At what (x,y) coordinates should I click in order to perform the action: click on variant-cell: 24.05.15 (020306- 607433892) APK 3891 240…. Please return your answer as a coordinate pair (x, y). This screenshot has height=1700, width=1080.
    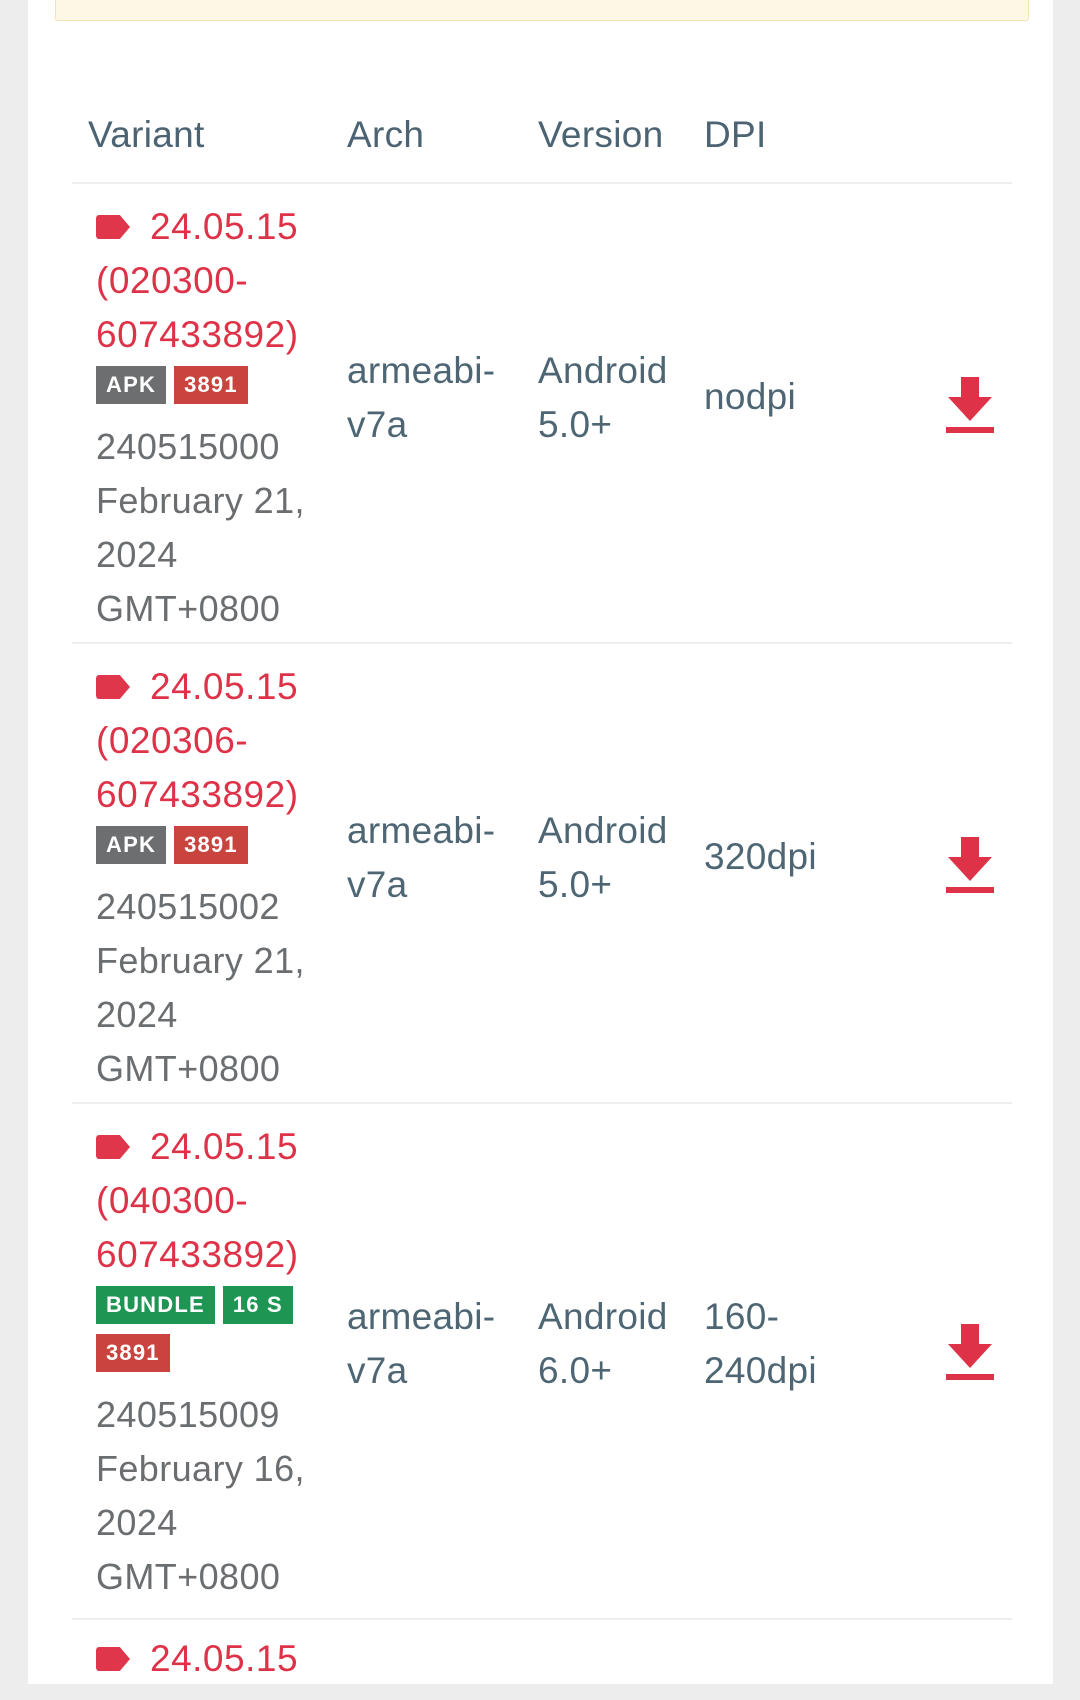
    Looking at the image, I should click on (221, 878).